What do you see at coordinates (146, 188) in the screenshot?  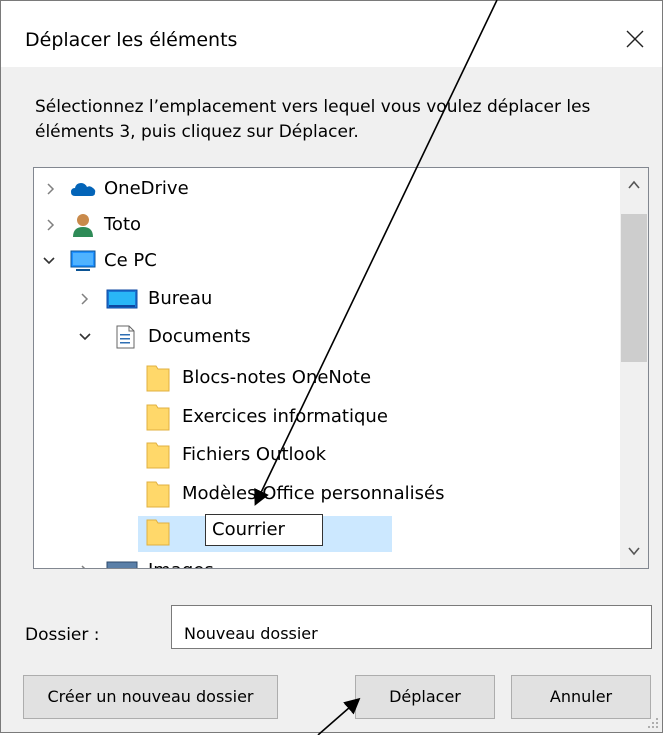 I see `tree-item-label: OneDrive` at bounding box center [146, 188].